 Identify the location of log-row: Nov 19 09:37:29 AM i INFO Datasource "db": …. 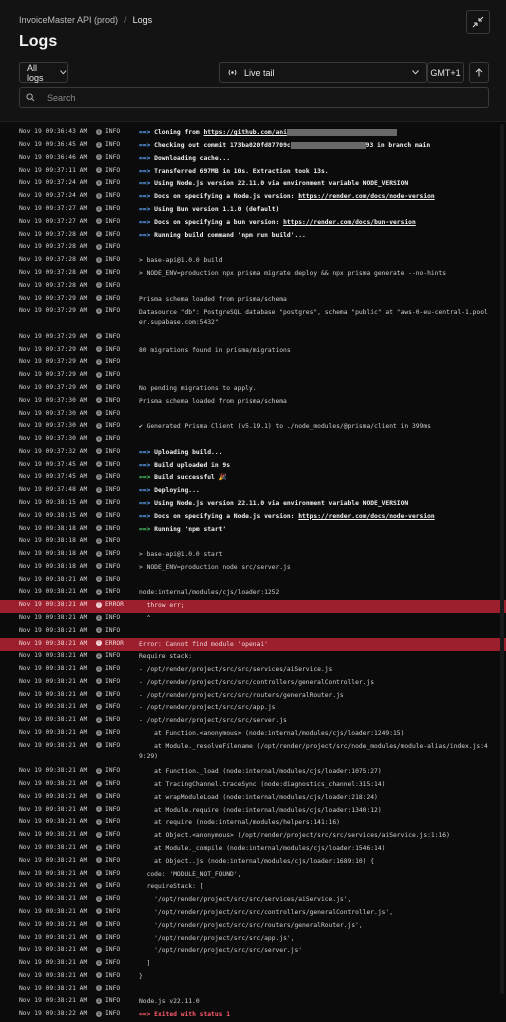
(253, 319).